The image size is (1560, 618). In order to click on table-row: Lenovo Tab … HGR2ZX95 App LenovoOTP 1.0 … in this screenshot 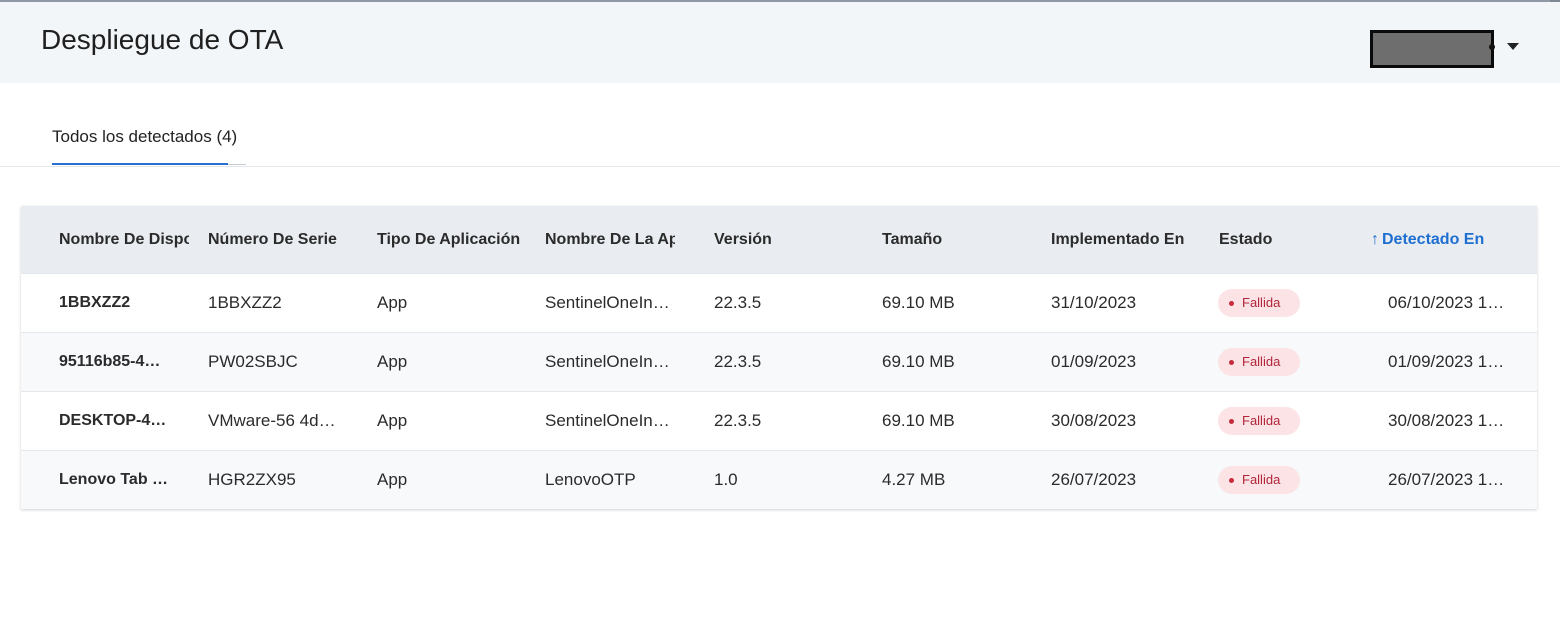, I will do `click(779, 479)`.